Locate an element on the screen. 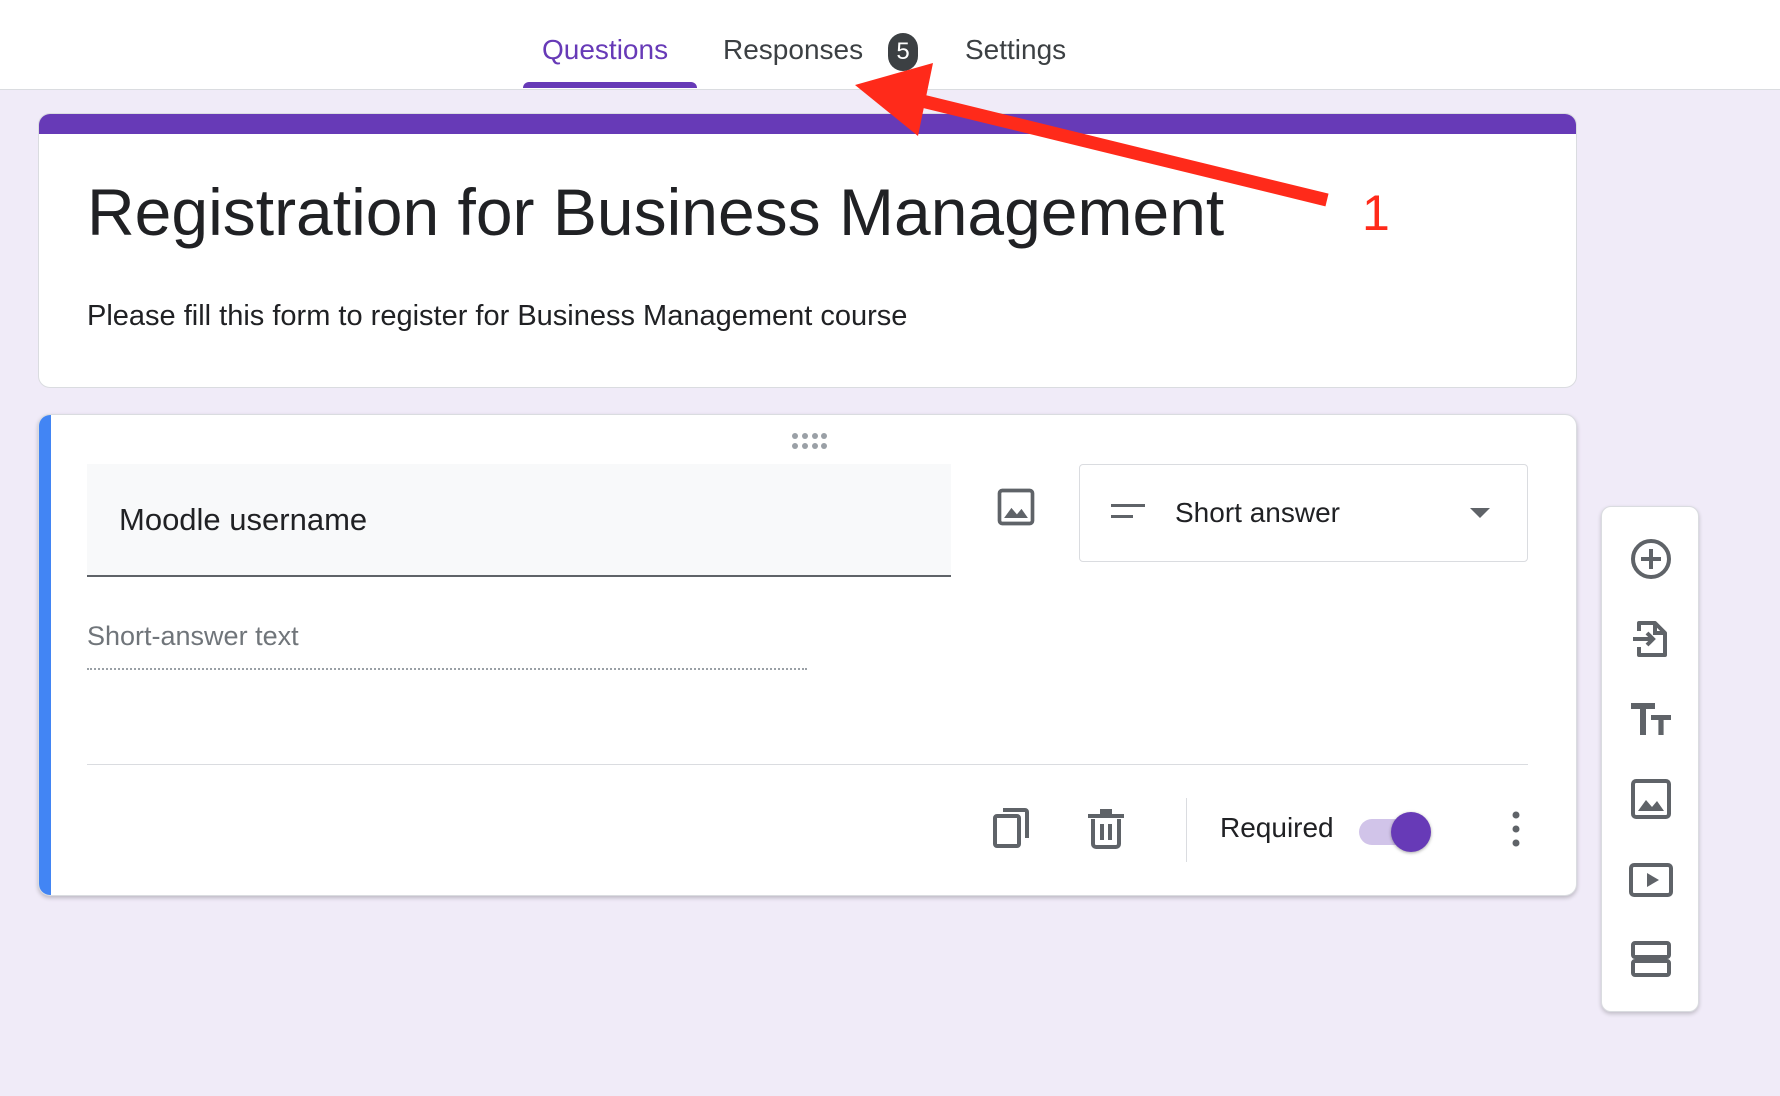 This screenshot has width=1780, height=1096. question-footer-divider is located at coordinates (807, 764).